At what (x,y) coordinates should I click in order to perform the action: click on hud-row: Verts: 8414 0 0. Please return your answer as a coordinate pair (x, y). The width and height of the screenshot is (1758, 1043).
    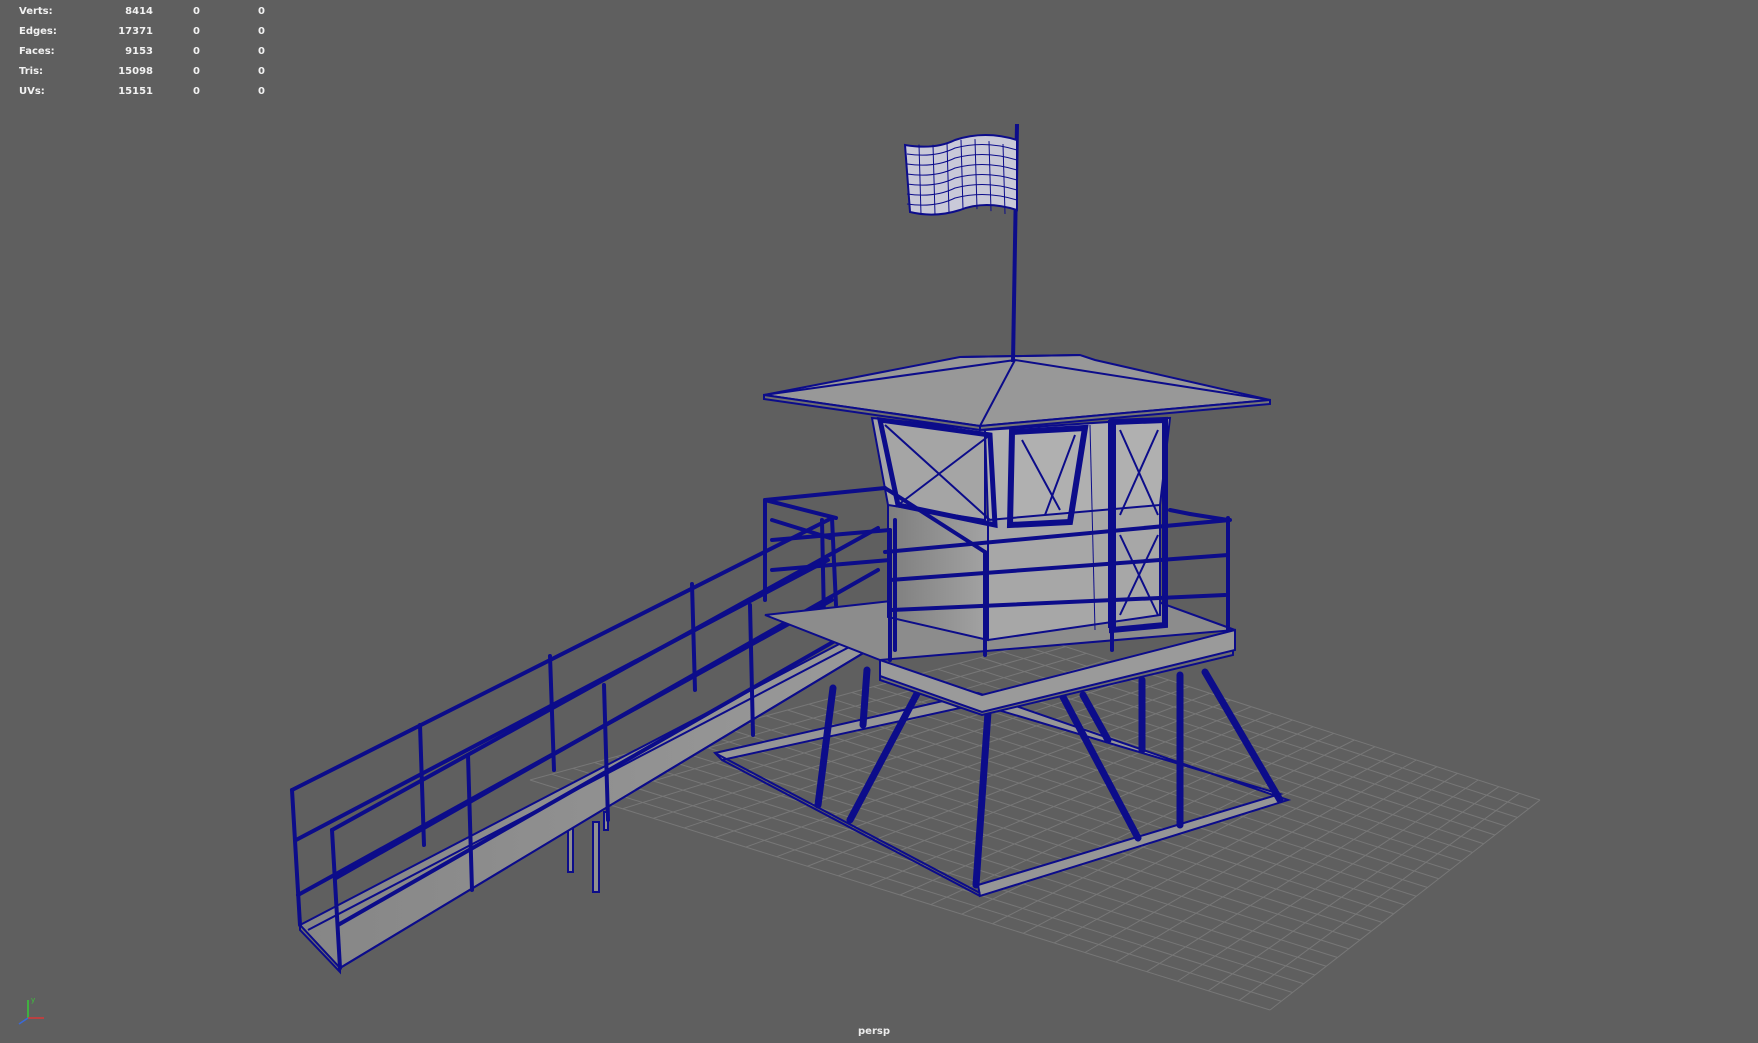
    Looking at the image, I should click on (149, 12).